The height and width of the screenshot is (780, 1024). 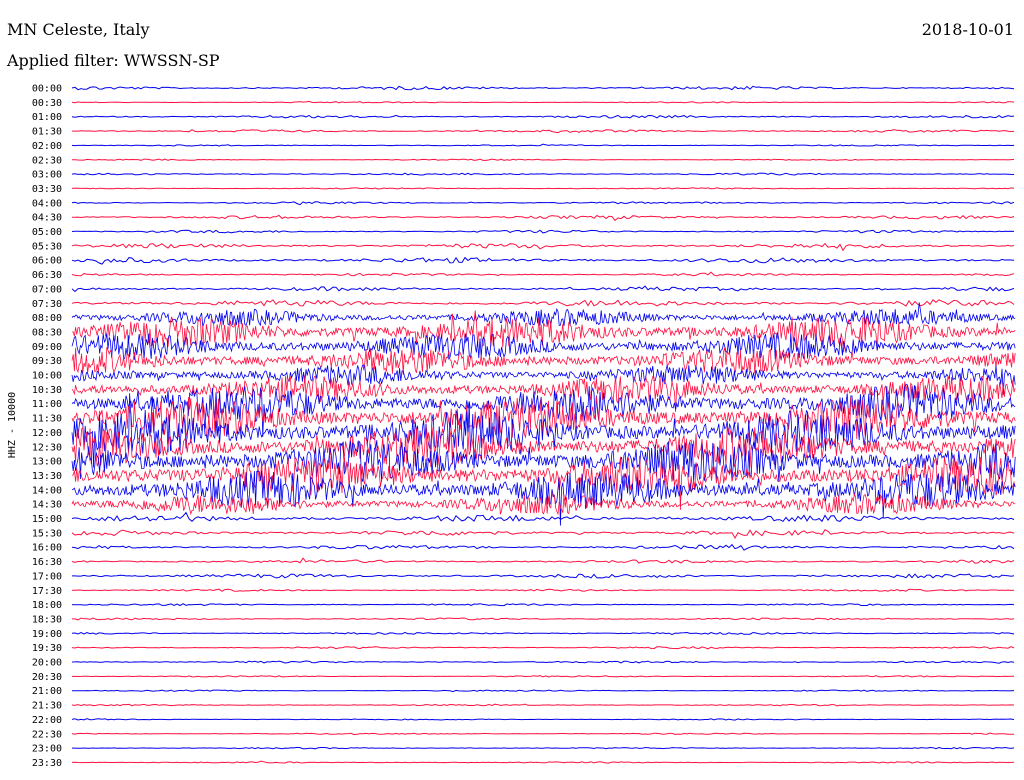 I want to click on row-label: 18:00, so click(x=47, y=605).